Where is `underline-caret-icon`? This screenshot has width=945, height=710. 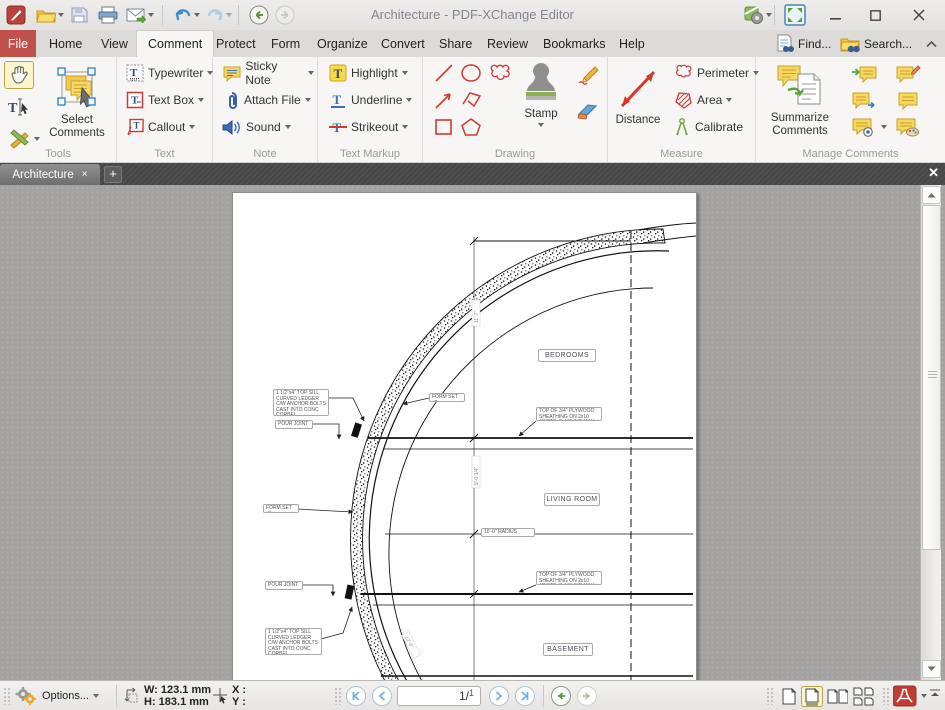 underline-caret-icon is located at coordinates (409, 100).